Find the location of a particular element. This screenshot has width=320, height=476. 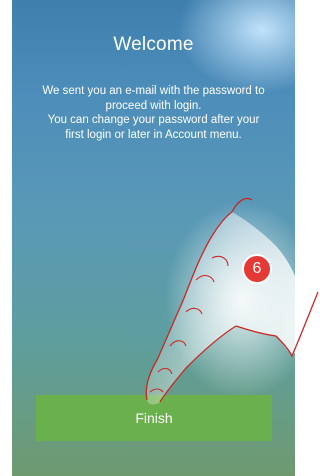

finish-button: Finish is located at coordinates (154, 418).